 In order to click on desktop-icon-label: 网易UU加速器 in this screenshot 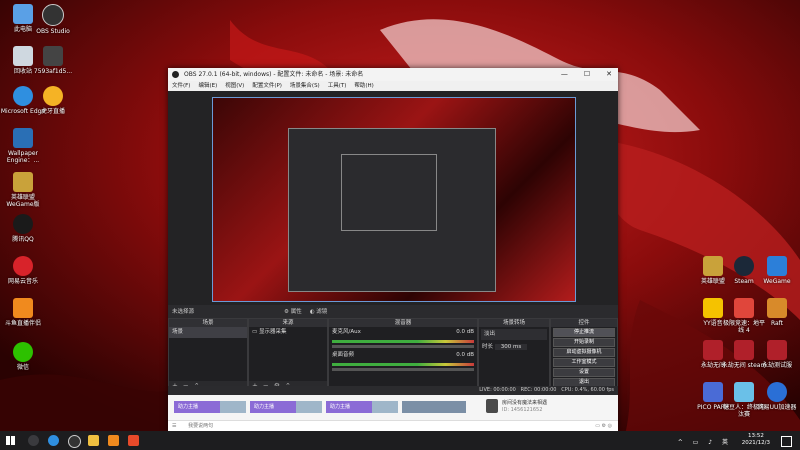, I will do `click(777, 407)`.